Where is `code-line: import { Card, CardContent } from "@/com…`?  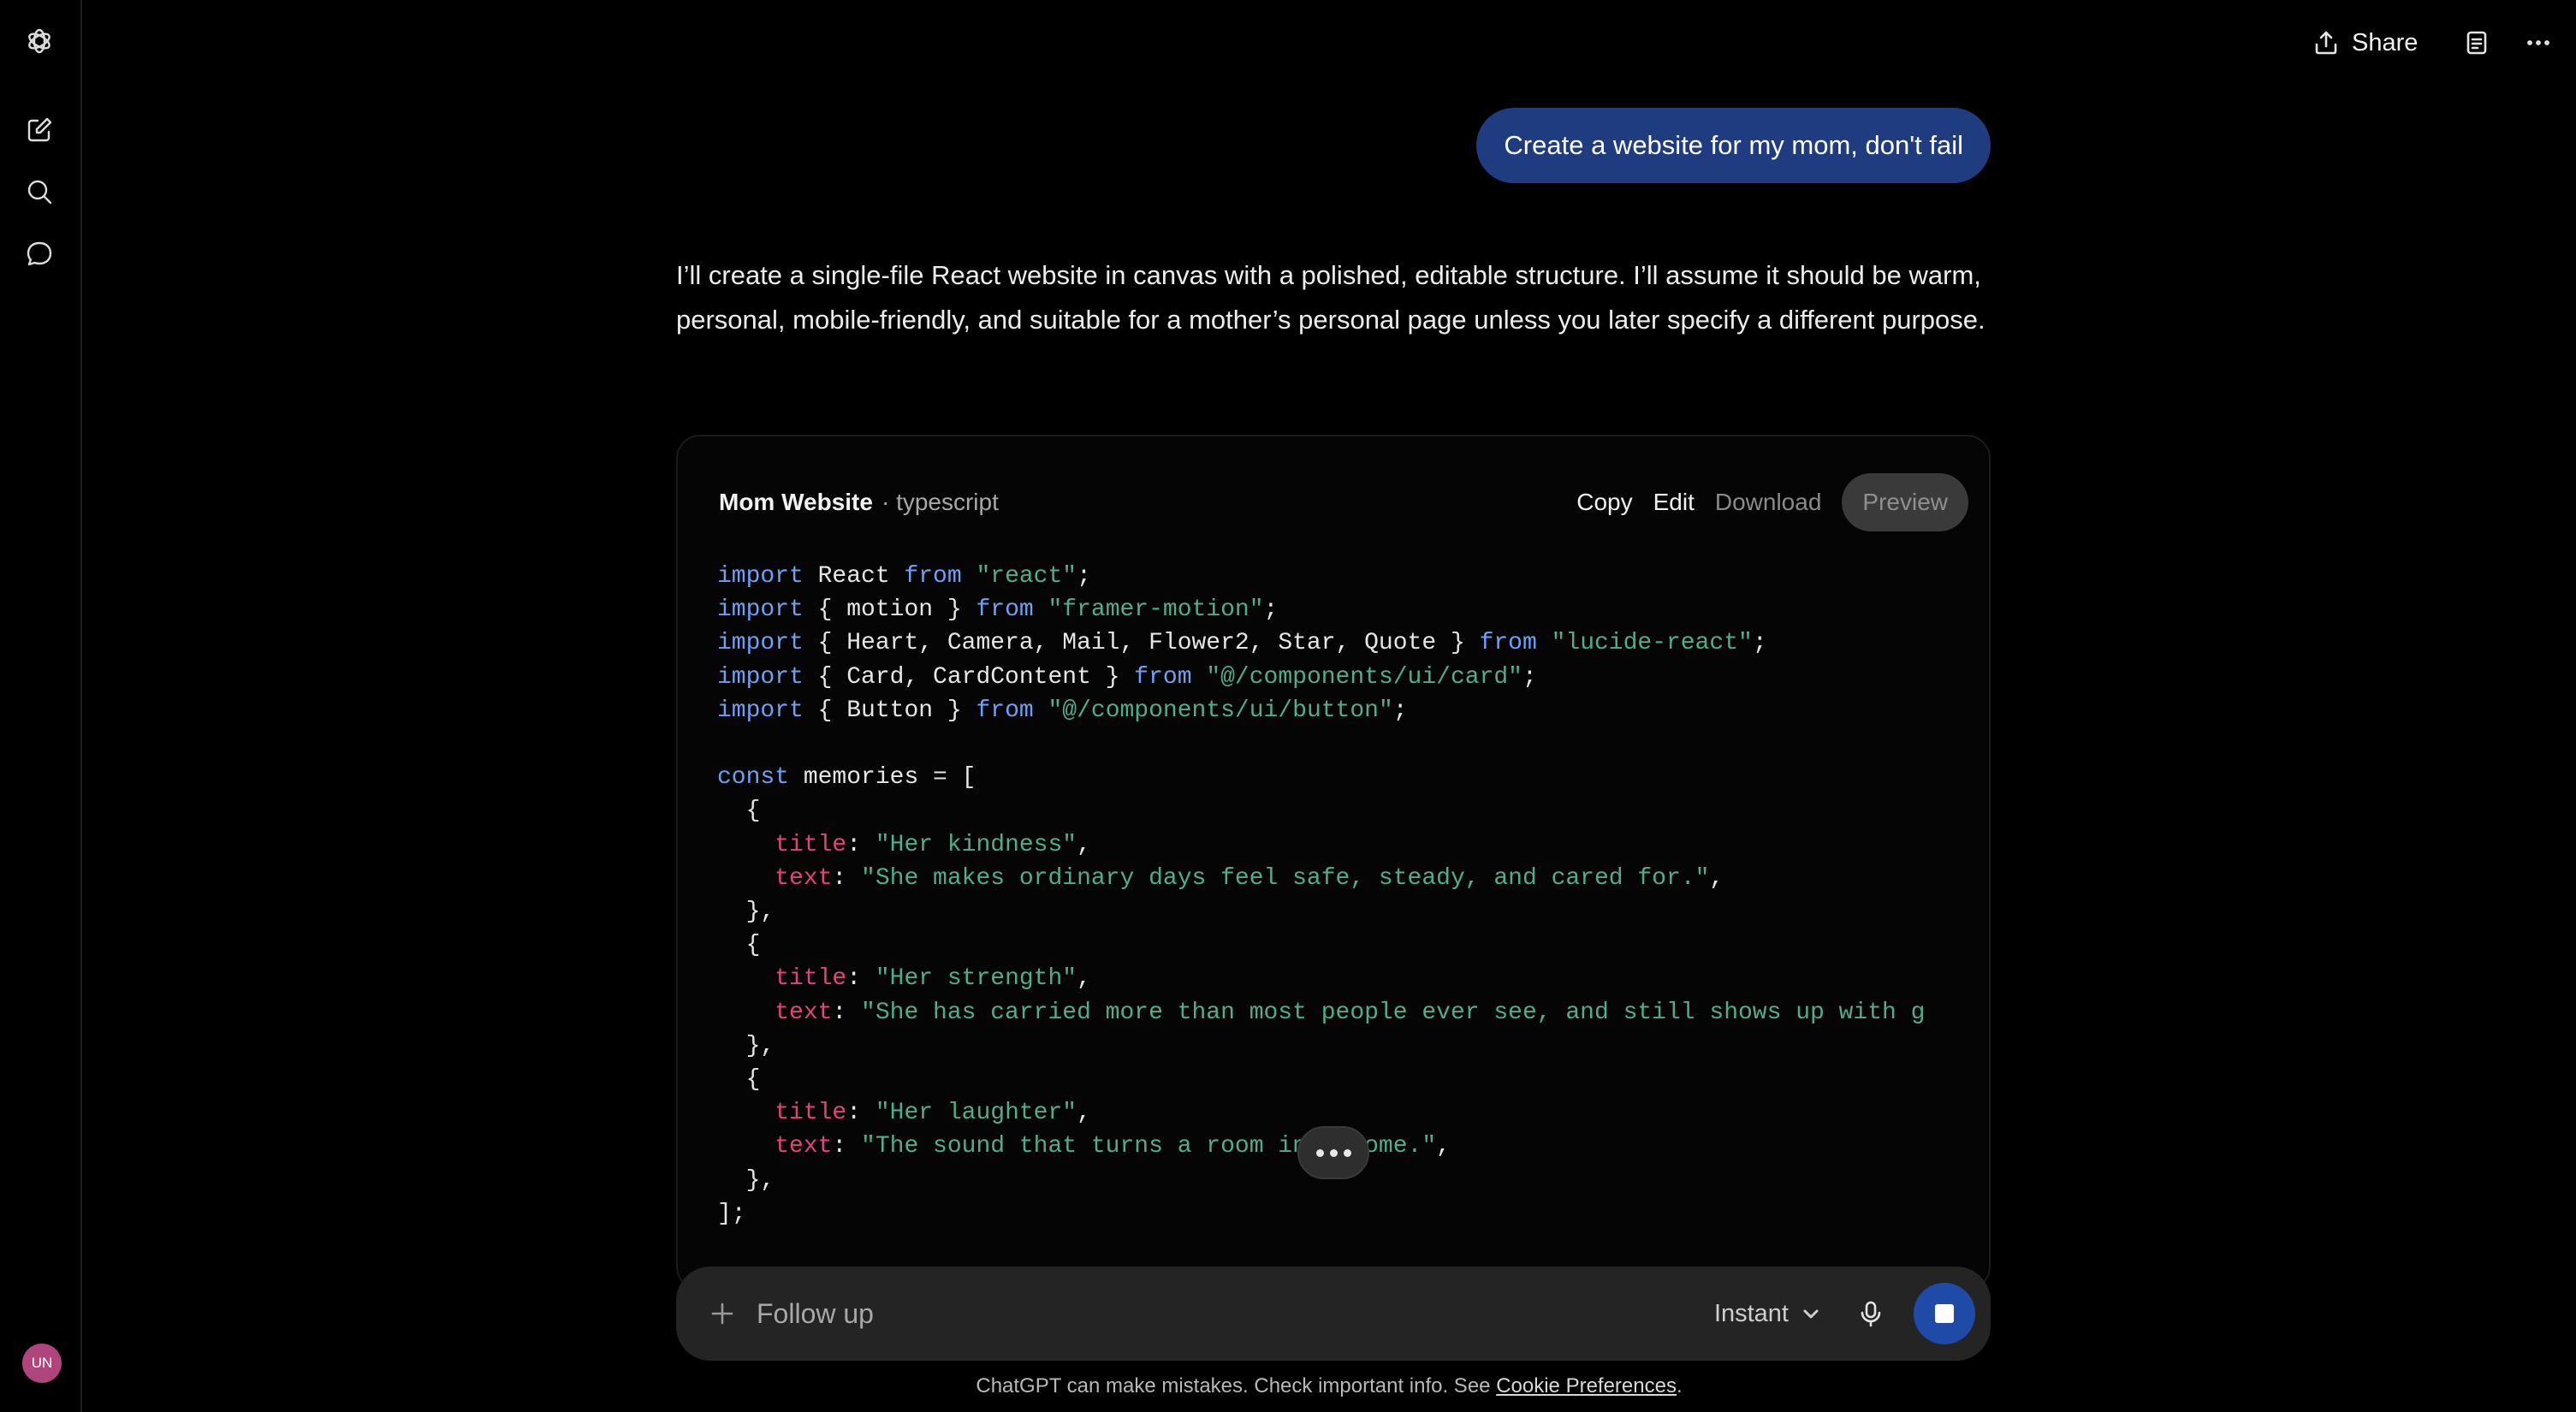
code-line: import { Card, CardContent } from "@/com… is located at coordinates (1321, 677).